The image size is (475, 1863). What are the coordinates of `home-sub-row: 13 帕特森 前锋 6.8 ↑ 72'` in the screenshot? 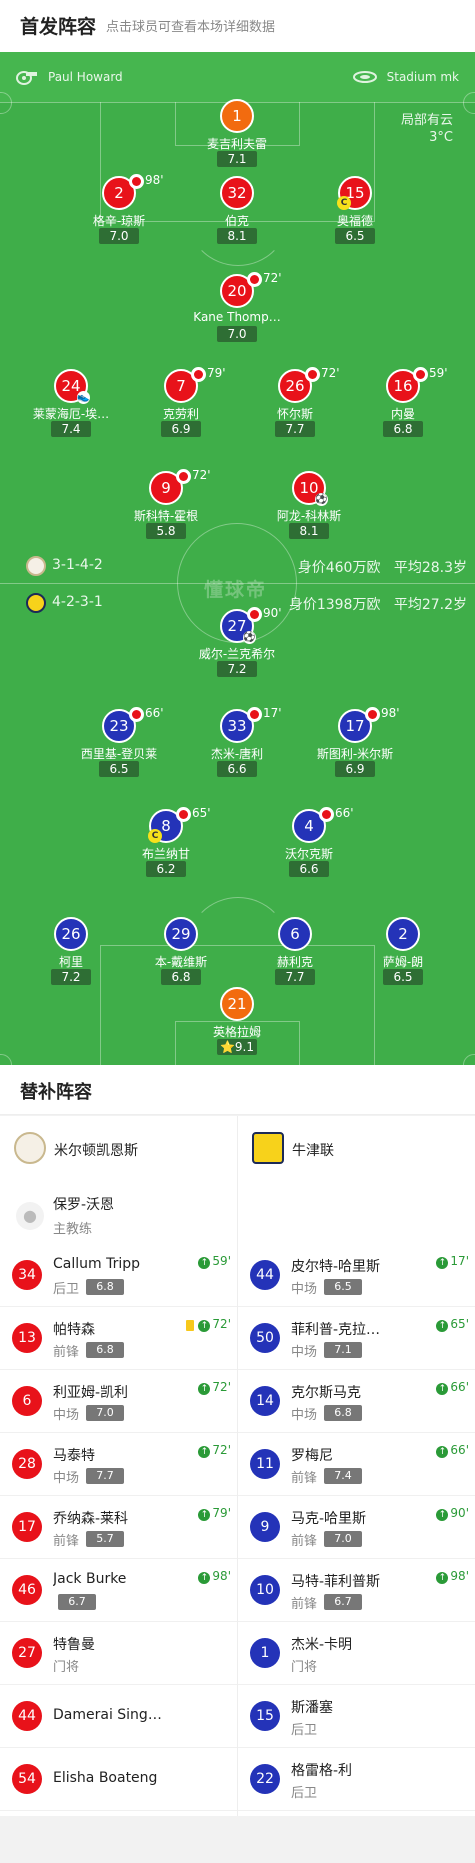 It's located at (118, 1338).